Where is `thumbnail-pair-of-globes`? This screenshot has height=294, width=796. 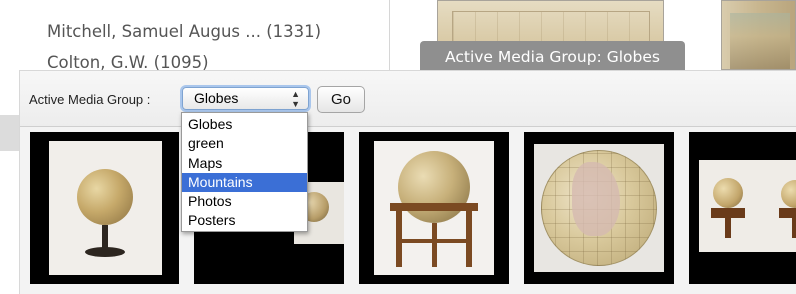 thumbnail-pair-of-globes is located at coordinates (742, 208).